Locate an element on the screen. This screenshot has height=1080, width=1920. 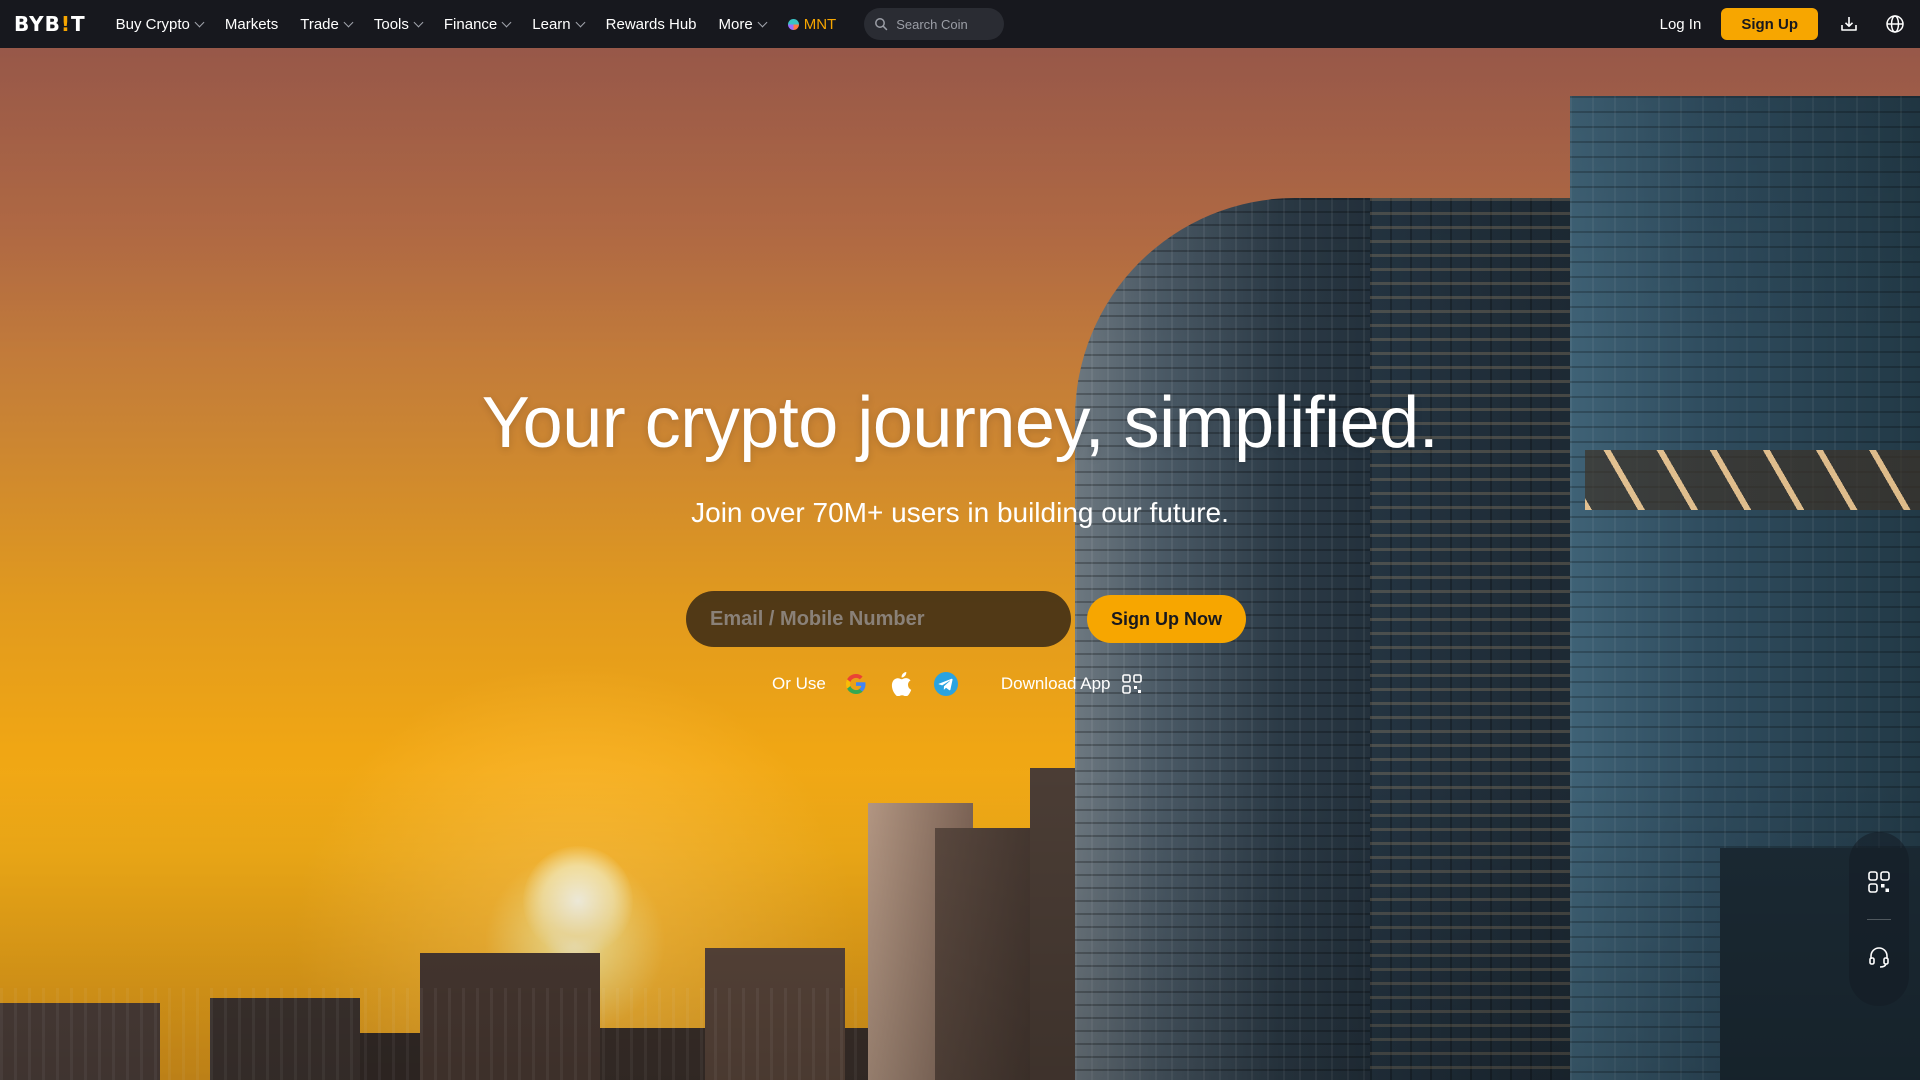
support-headset-icon is located at coordinates (1879, 957).